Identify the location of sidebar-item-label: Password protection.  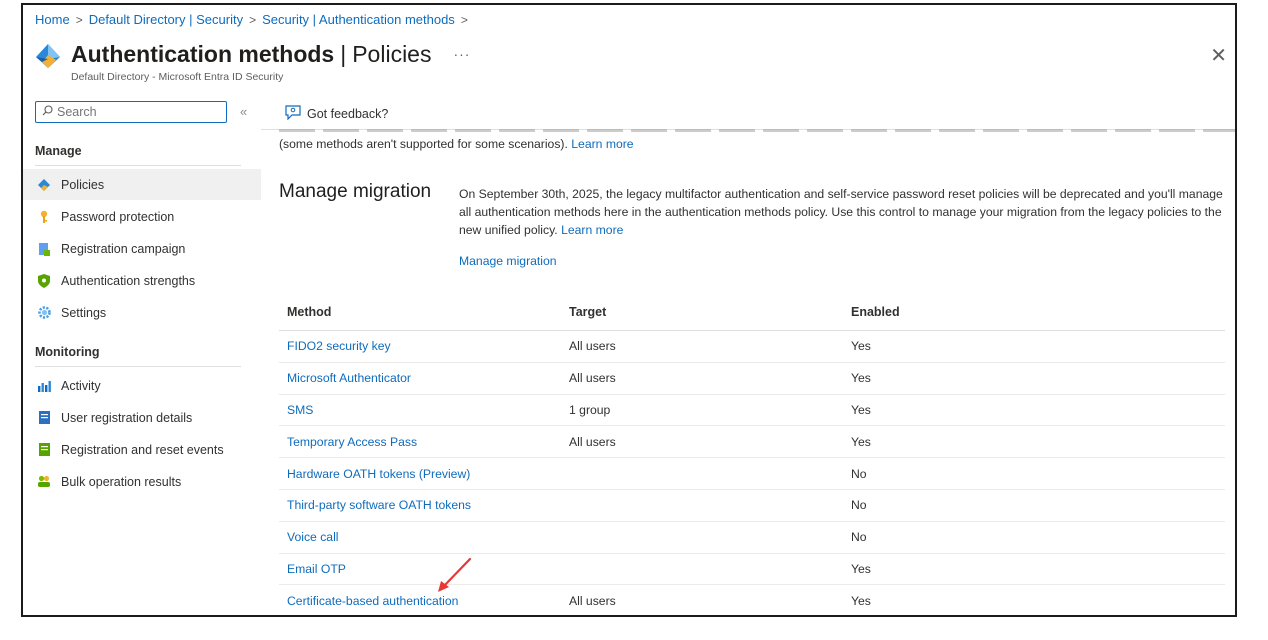
(118, 216).